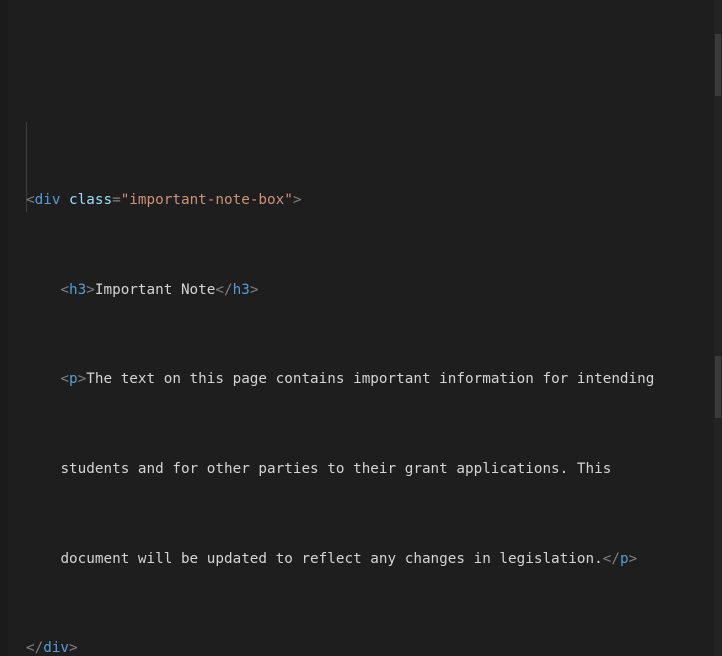 This screenshot has height=656, width=722. Describe the element at coordinates (624, 558) in the screenshot. I see `closing-tag-name-p: p` at that location.